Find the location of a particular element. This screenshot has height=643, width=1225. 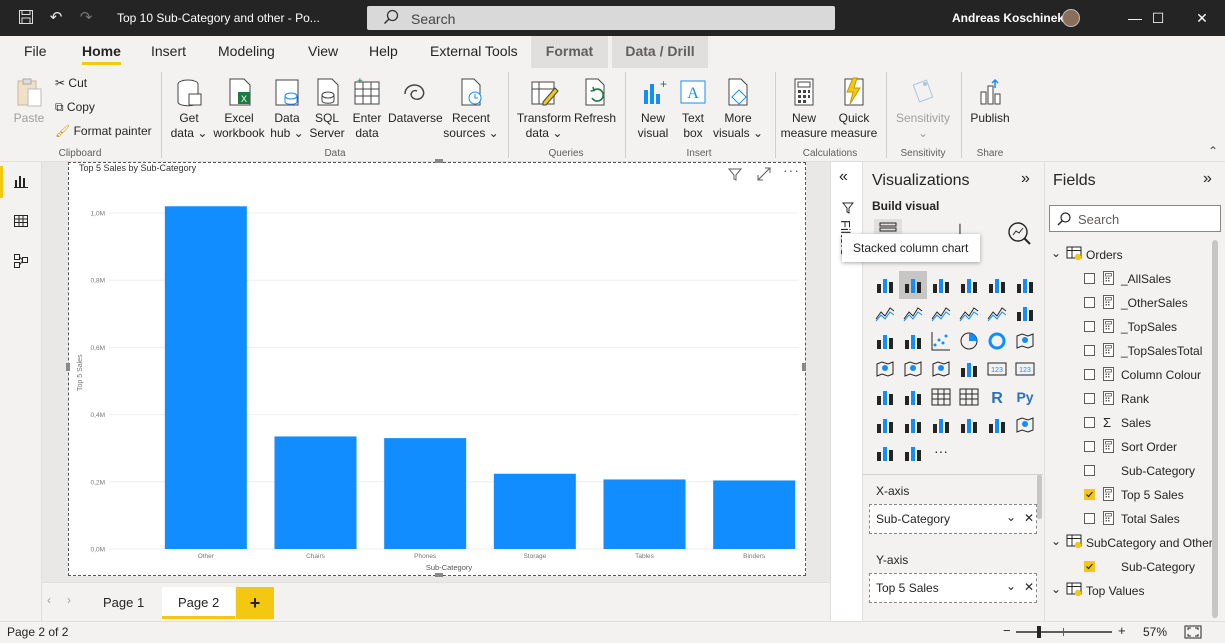

fields-search-input: Search is located at coordinates (1135, 218).